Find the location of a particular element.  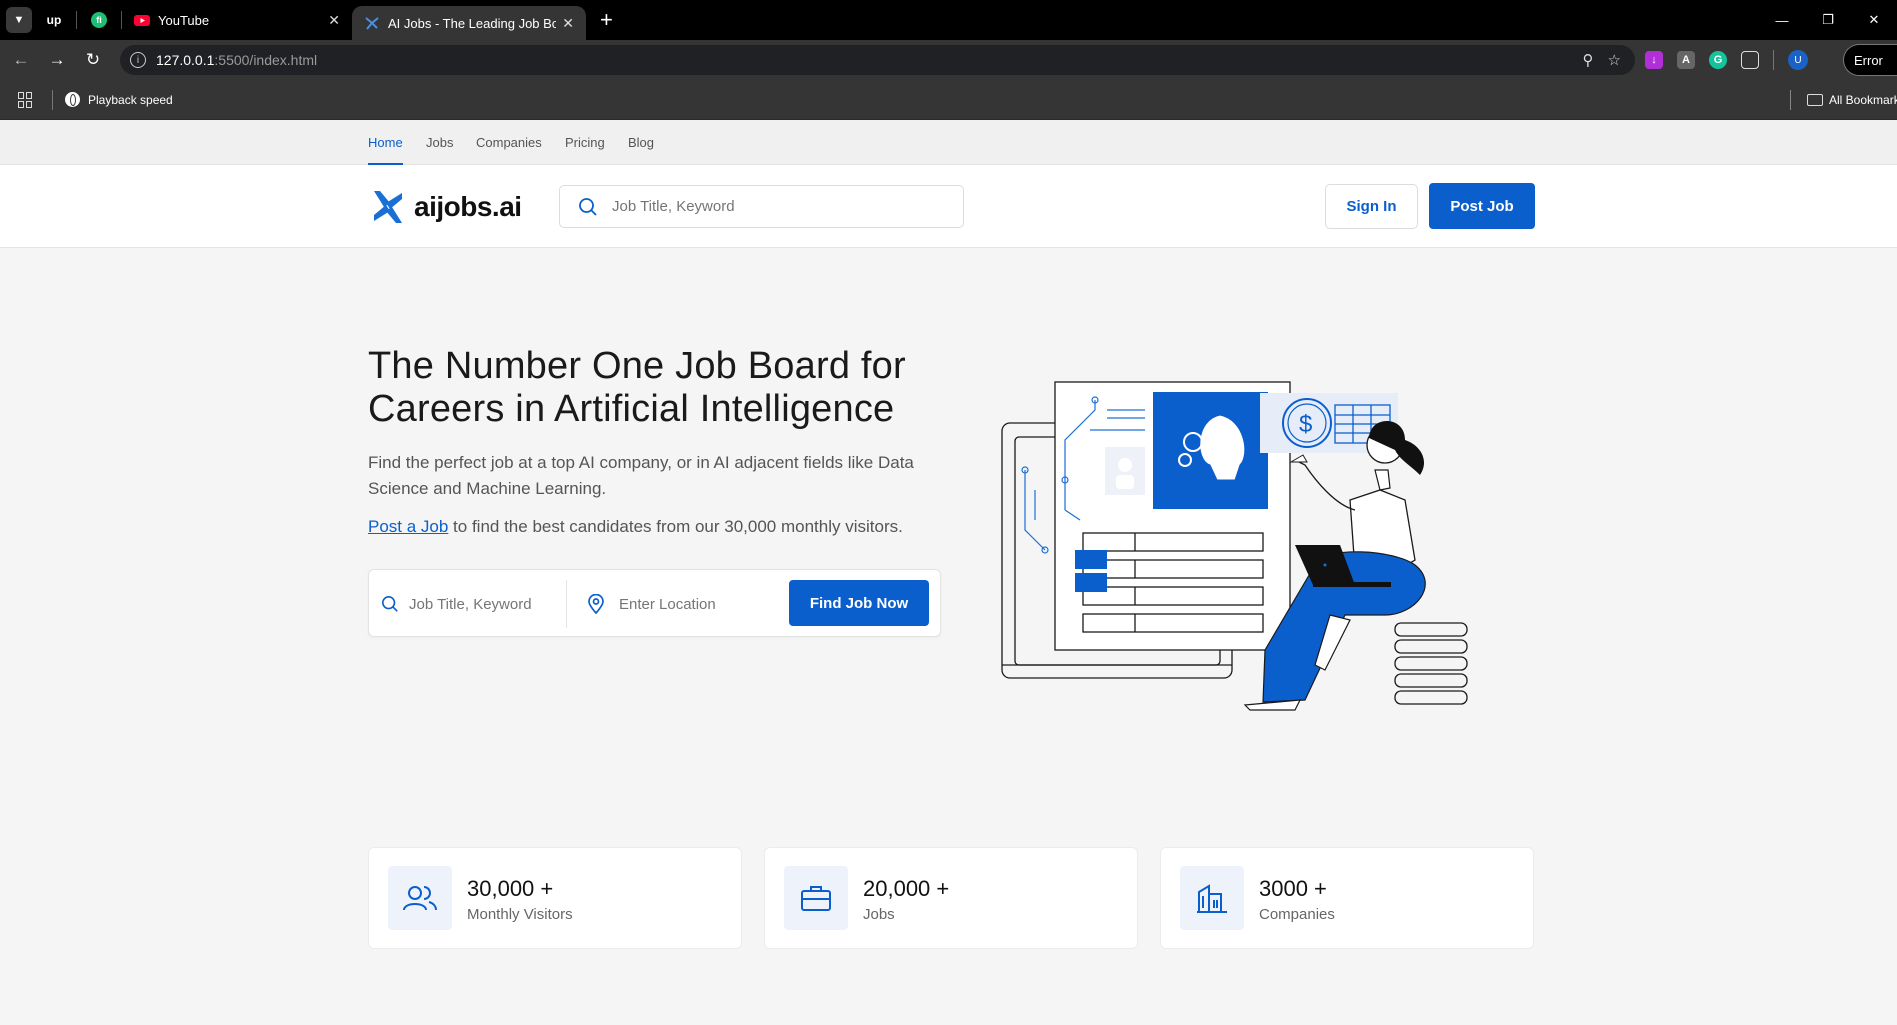

restore-icon: ❐ is located at coordinates (1828, 20).